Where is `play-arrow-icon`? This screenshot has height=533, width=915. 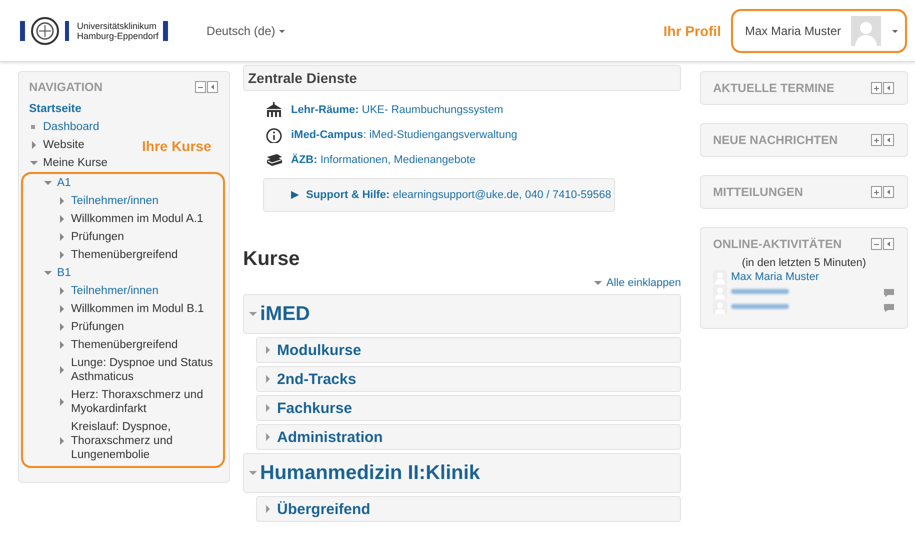
play-arrow-icon is located at coordinates (295, 195).